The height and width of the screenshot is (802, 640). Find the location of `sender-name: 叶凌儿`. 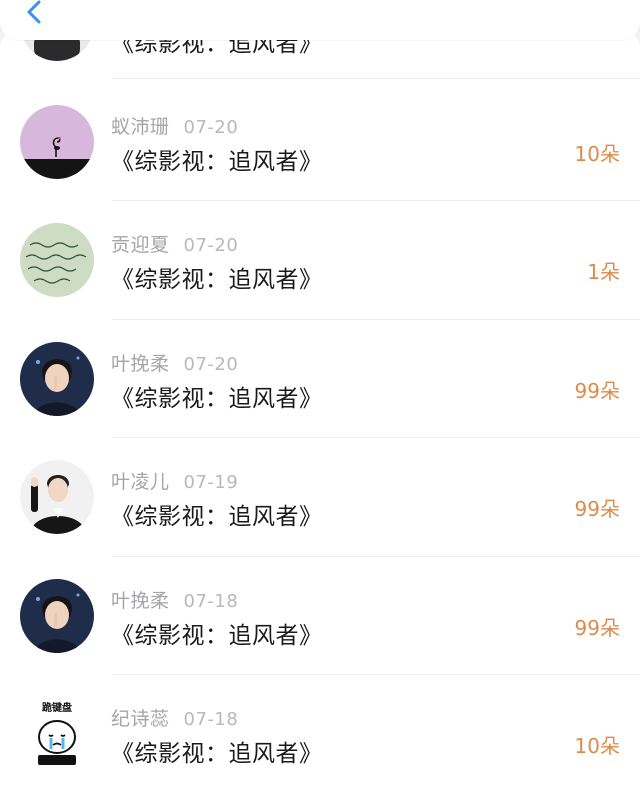

sender-name: 叶凌儿 is located at coordinates (140, 482).